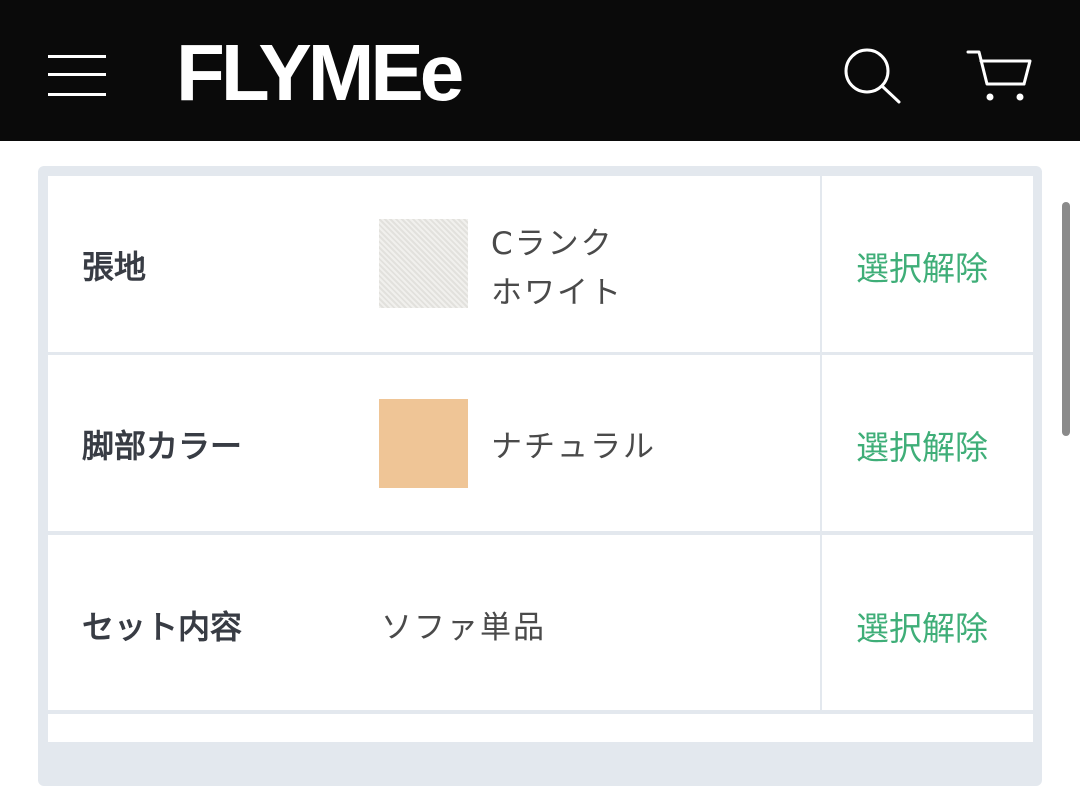 This screenshot has height=786, width=1080. What do you see at coordinates (162, 446) in the screenshot?
I see `option-label: 脚部カラー` at bounding box center [162, 446].